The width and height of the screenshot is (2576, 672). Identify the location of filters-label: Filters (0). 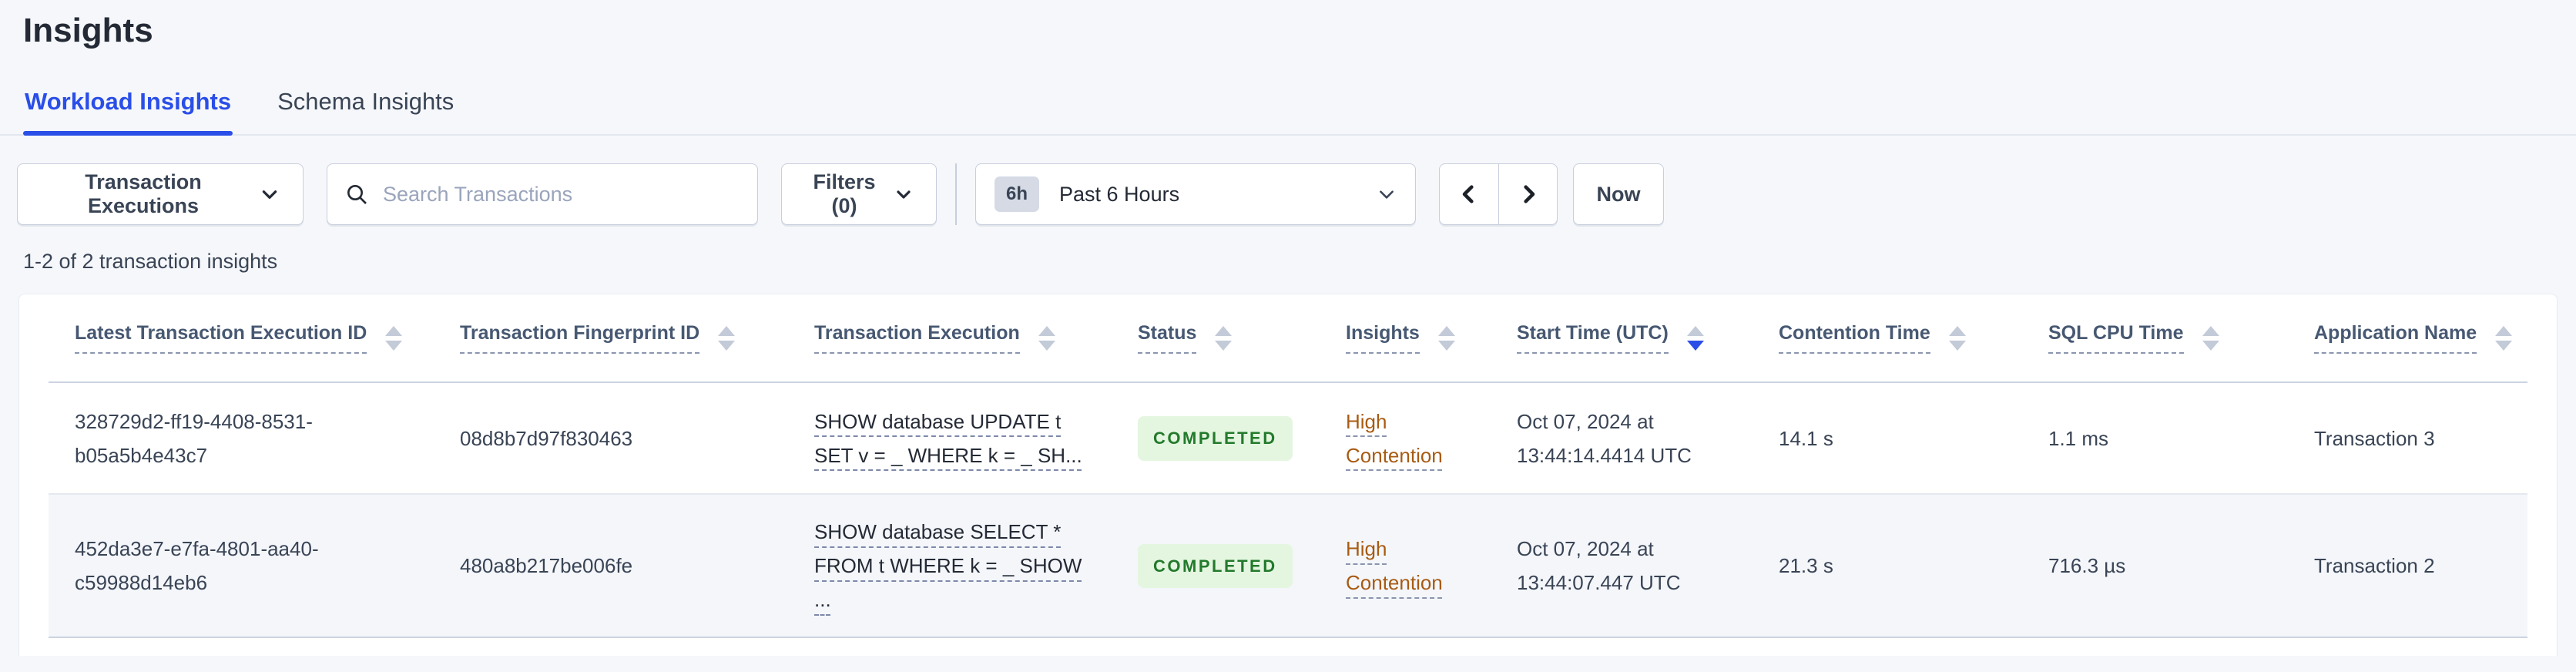
(844, 194).